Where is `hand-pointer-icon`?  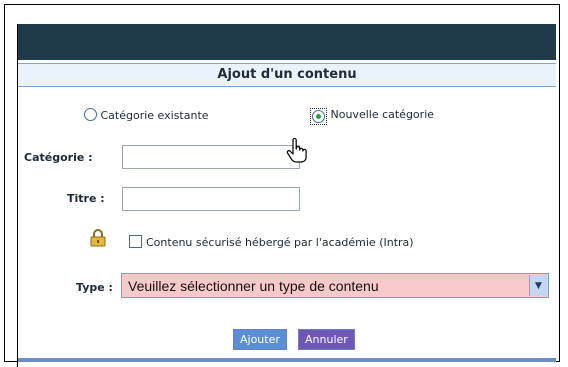
hand-pointer-icon is located at coordinates (297, 152).